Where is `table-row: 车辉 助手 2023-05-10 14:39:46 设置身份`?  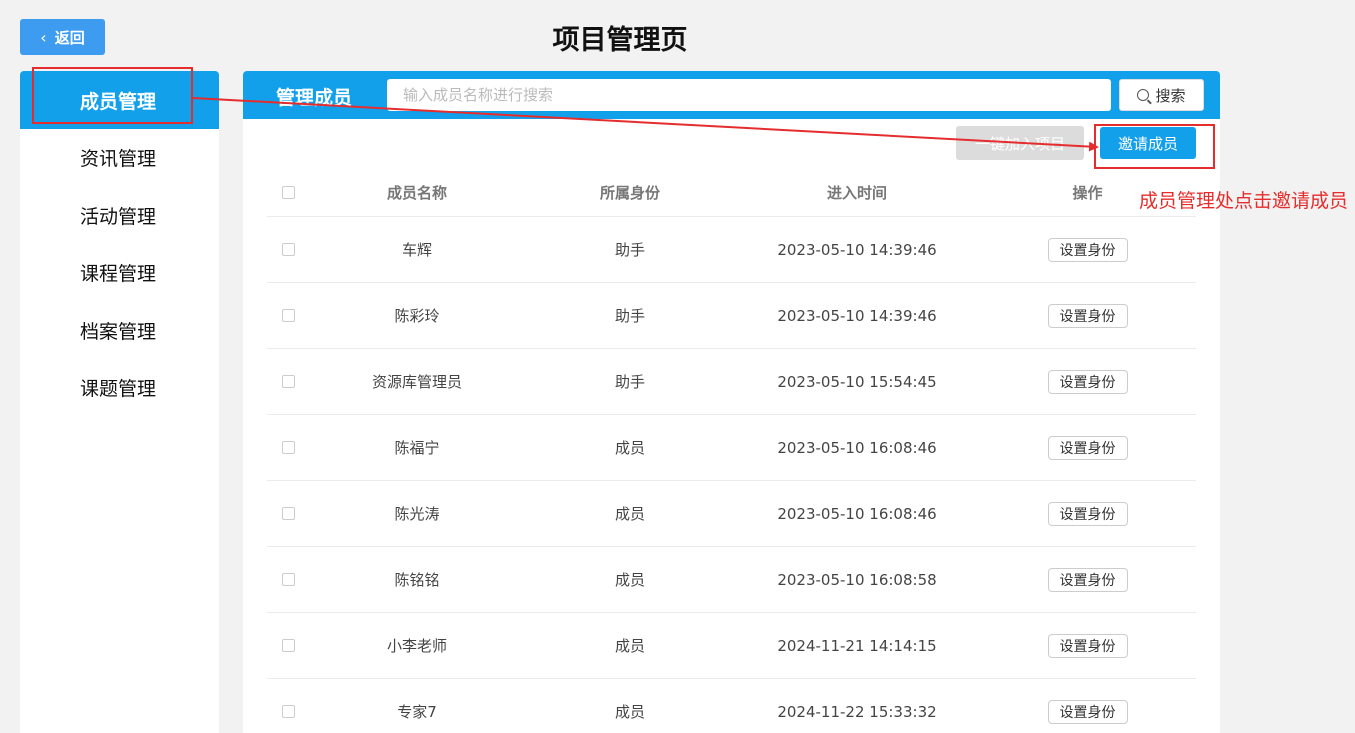
table-row: 车辉 助手 2023-05-10 14:39:46 设置身份 is located at coordinates (731, 250).